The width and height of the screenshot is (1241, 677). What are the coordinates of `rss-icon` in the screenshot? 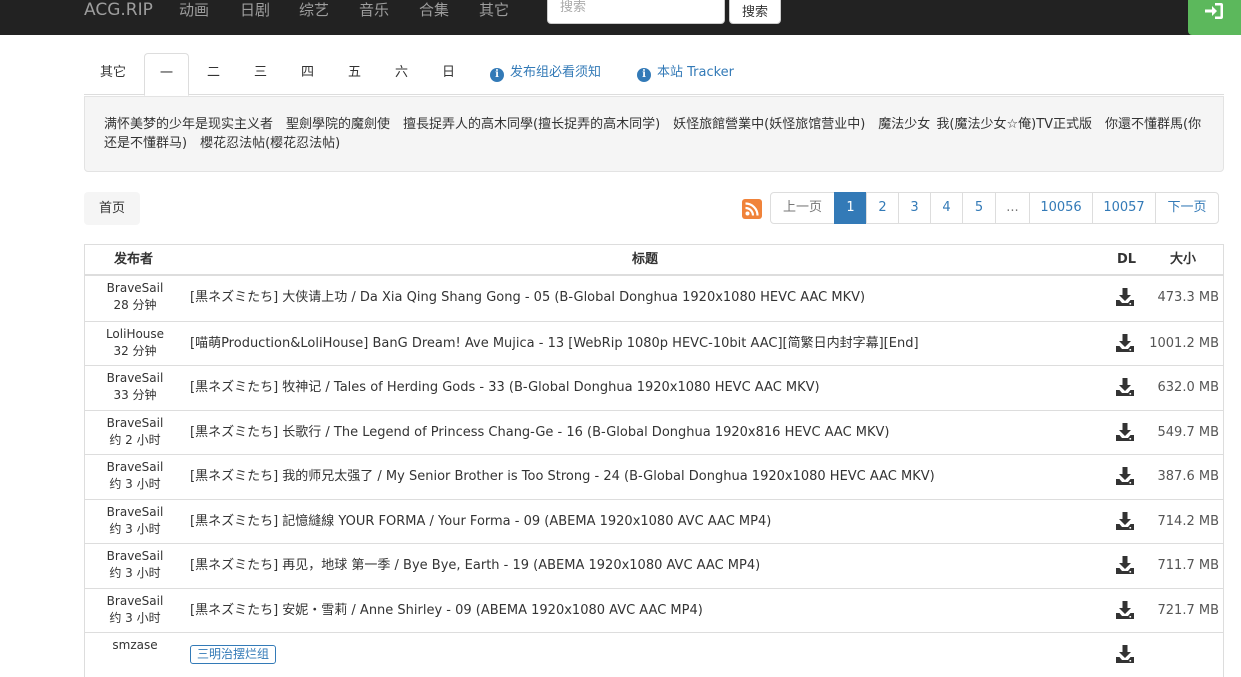 It's located at (752, 209).